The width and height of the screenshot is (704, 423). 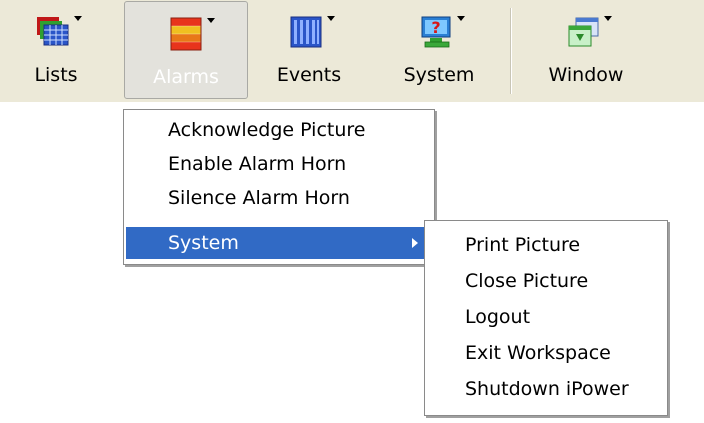 What do you see at coordinates (279, 243) in the screenshot?
I see `menu-item-system: System` at bounding box center [279, 243].